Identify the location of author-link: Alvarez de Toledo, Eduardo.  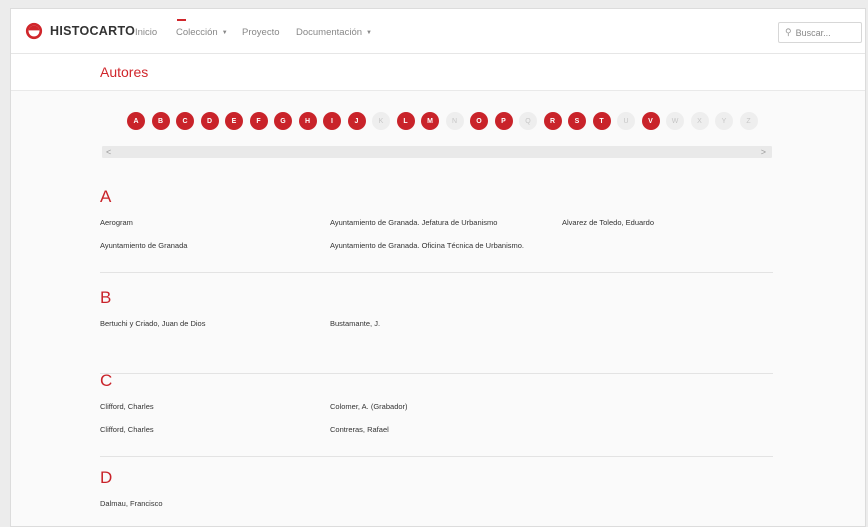
(608, 222).